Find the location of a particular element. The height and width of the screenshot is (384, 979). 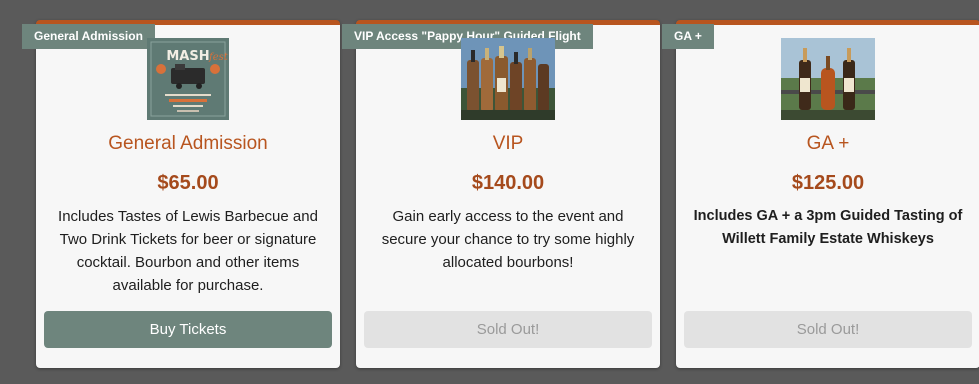

willett-bottles-image is located at coordinates (828, 79).